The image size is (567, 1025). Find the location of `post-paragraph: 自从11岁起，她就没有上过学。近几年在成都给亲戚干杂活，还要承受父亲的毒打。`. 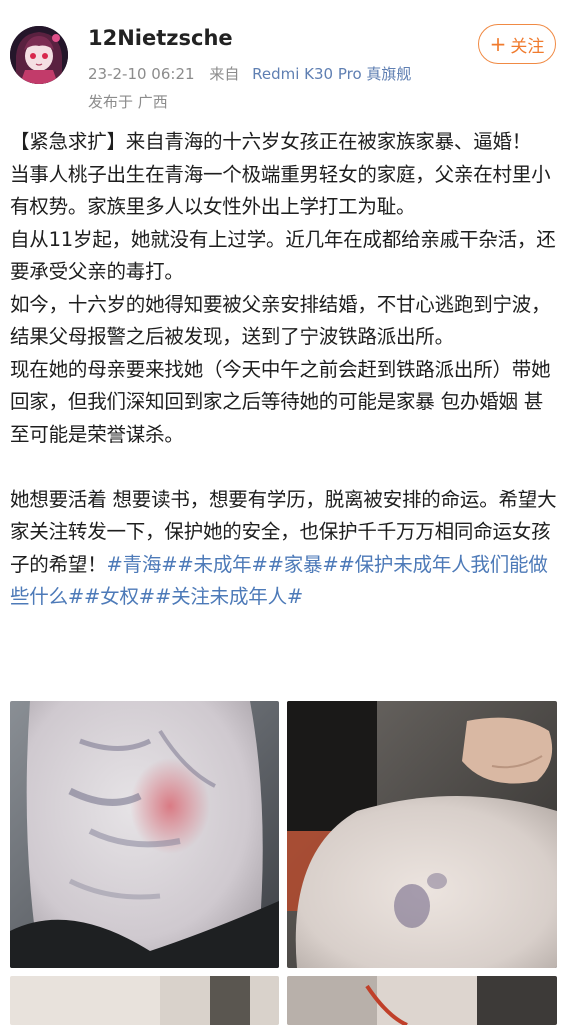

post-paragraph: 自从11岁起，她就没有上过学。近几年在成都给亲戚干杂活，还要承受父亲的毒打。 is located at coordinates (283, 255).